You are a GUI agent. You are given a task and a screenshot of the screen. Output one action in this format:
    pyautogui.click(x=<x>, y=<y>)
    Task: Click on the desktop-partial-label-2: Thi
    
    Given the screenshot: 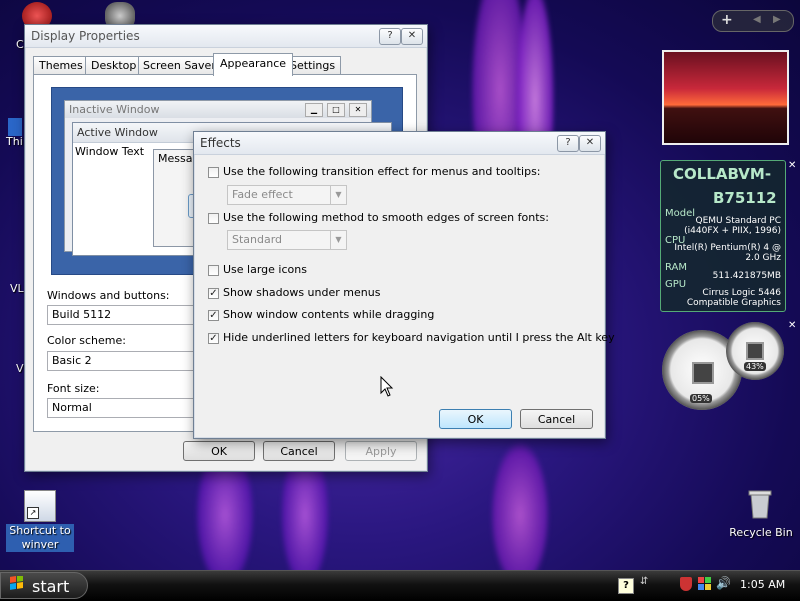 What is the action you would take?
    pyautogui.click(x=14, y=141)
    